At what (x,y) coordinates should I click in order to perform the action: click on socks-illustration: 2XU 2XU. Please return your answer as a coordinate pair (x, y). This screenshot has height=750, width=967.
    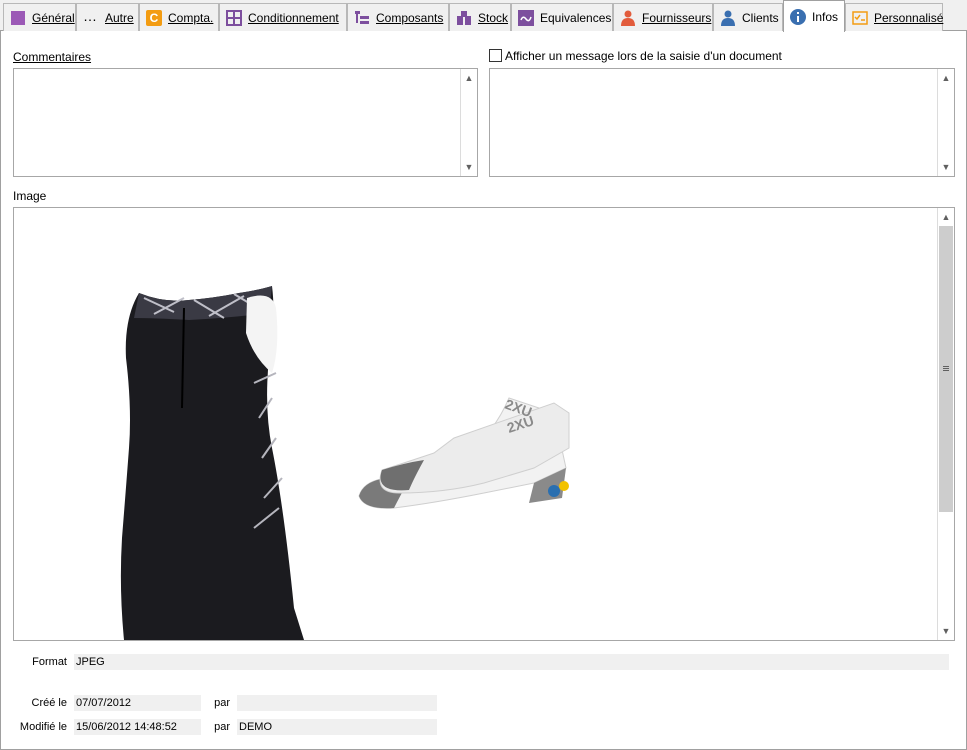
    Looking at the image, I should click on (464, 452).